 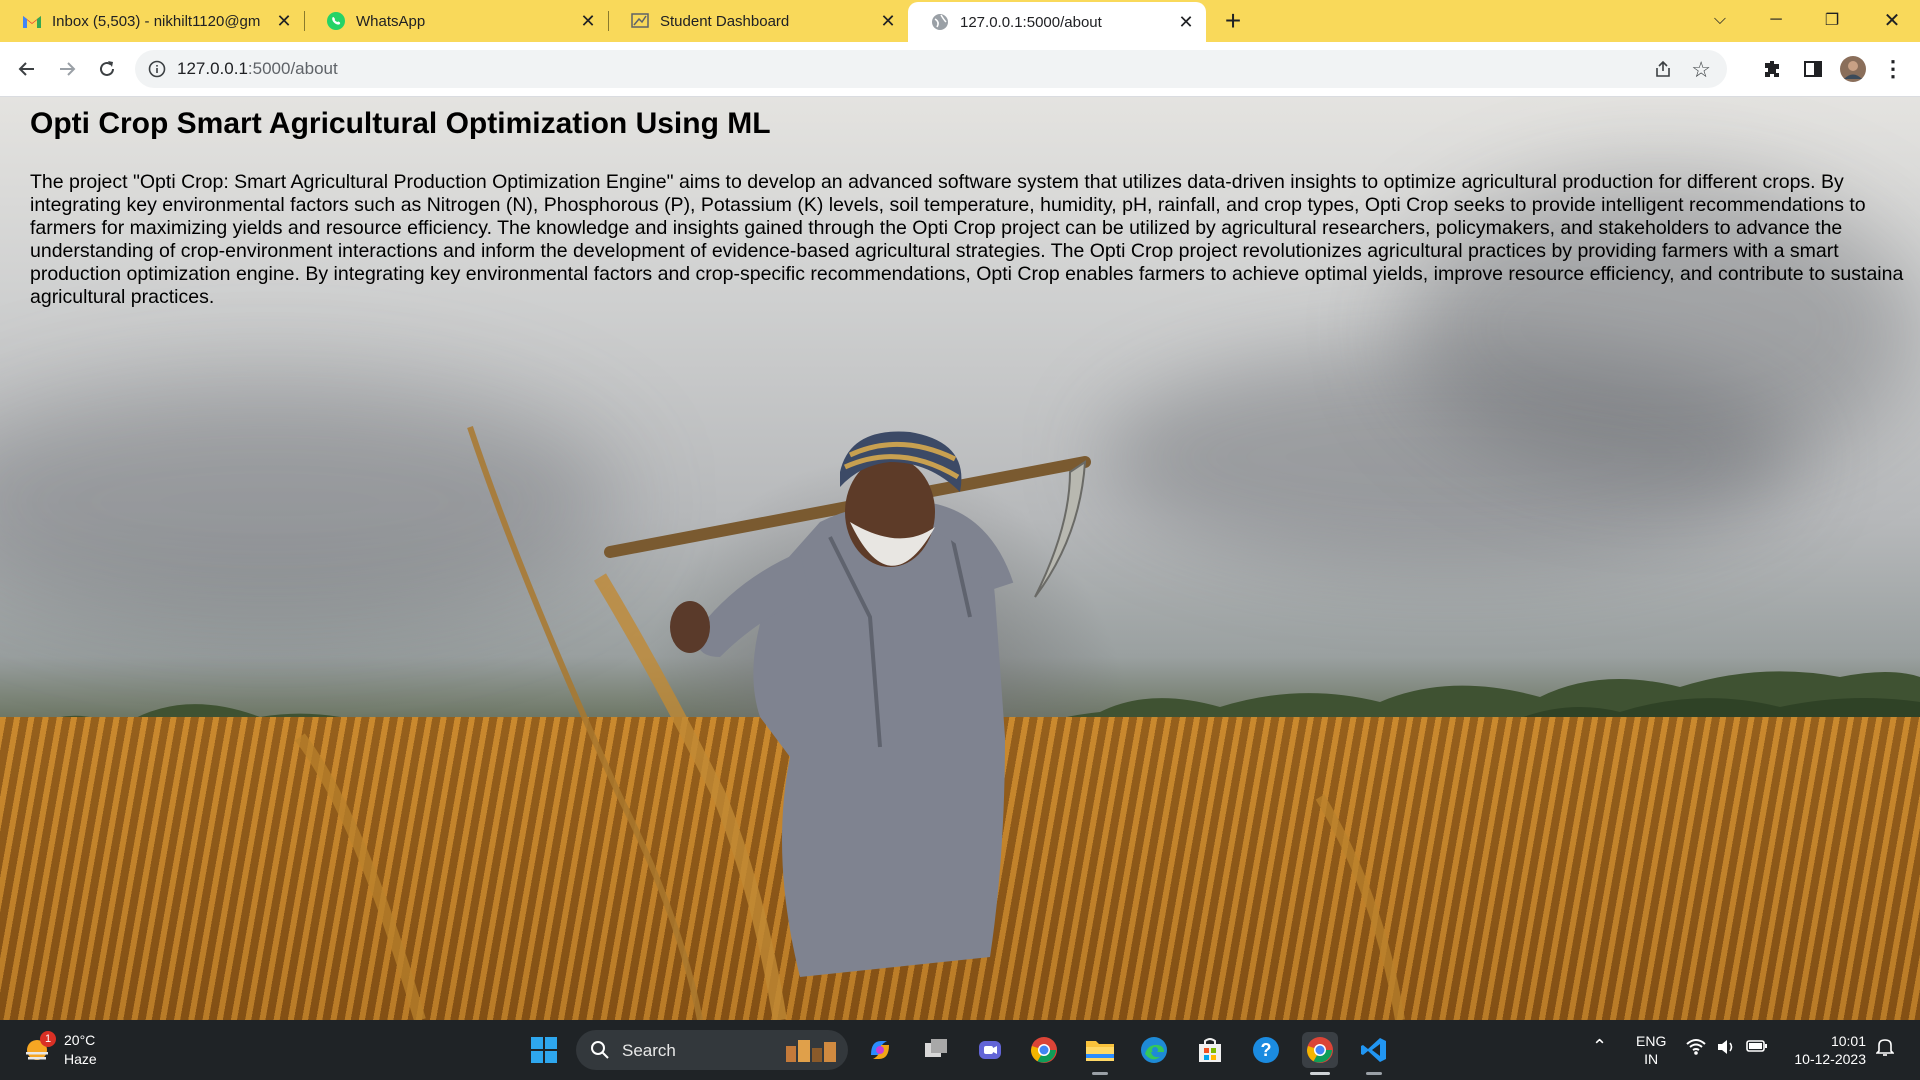 I want to click on vscode-icon, so click(x=1374, y=1050).